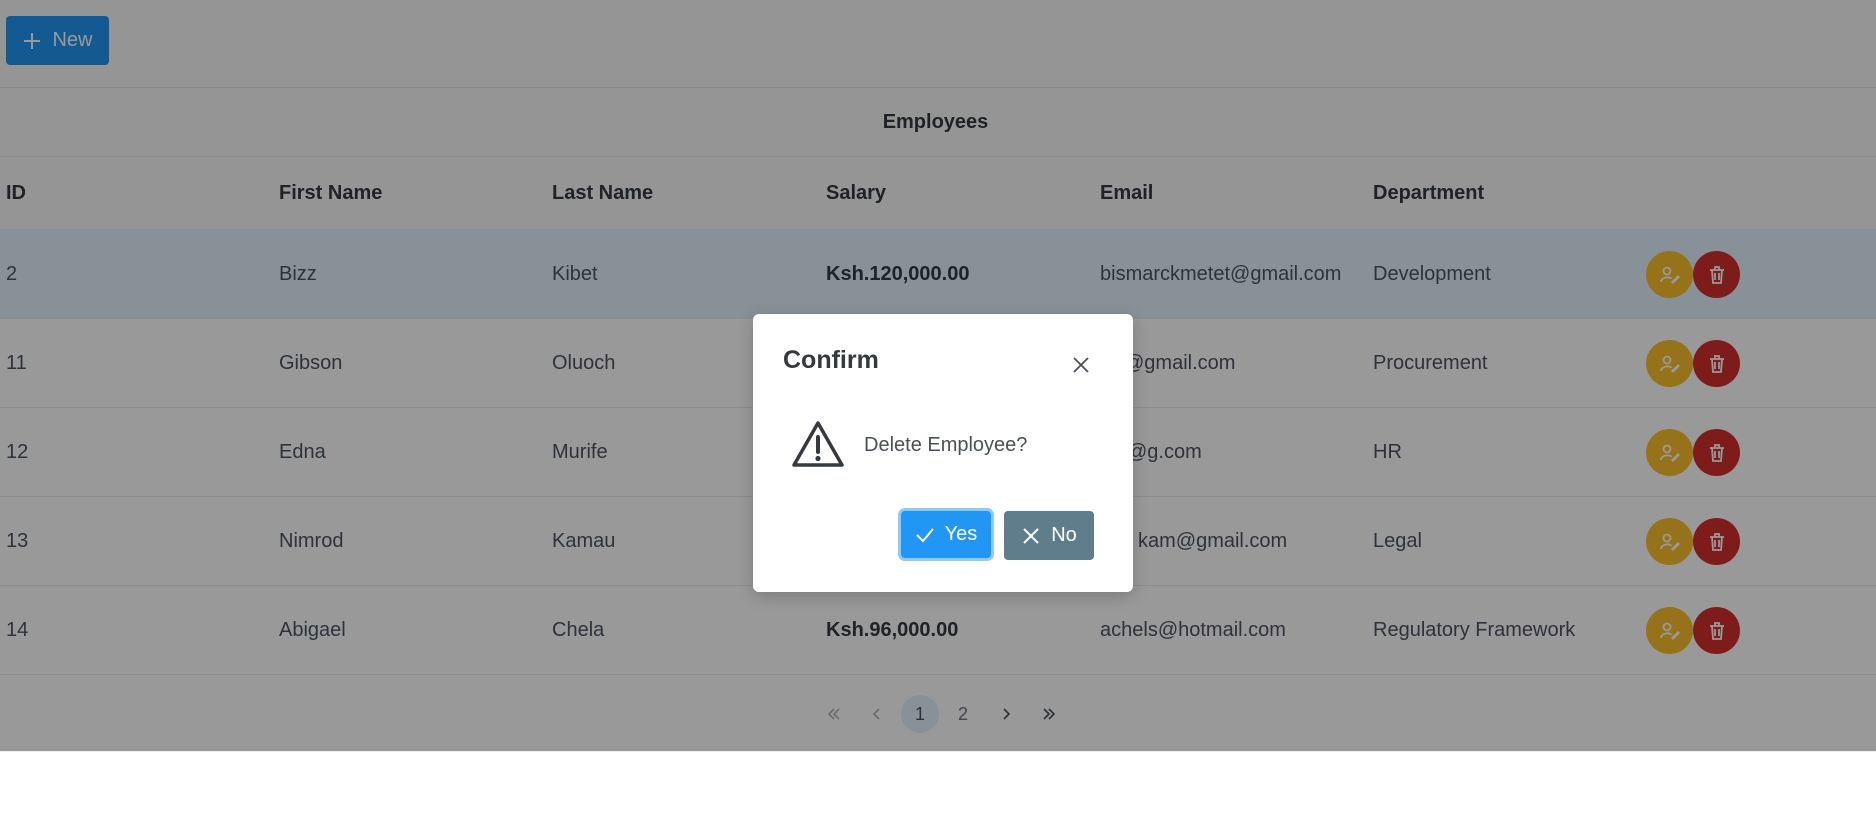 The image size is (1876, 837). What do you see at coordinates (1064, 535) in the screenshot?
I see `no-button-label: No` at bounding box center [1064, 535].